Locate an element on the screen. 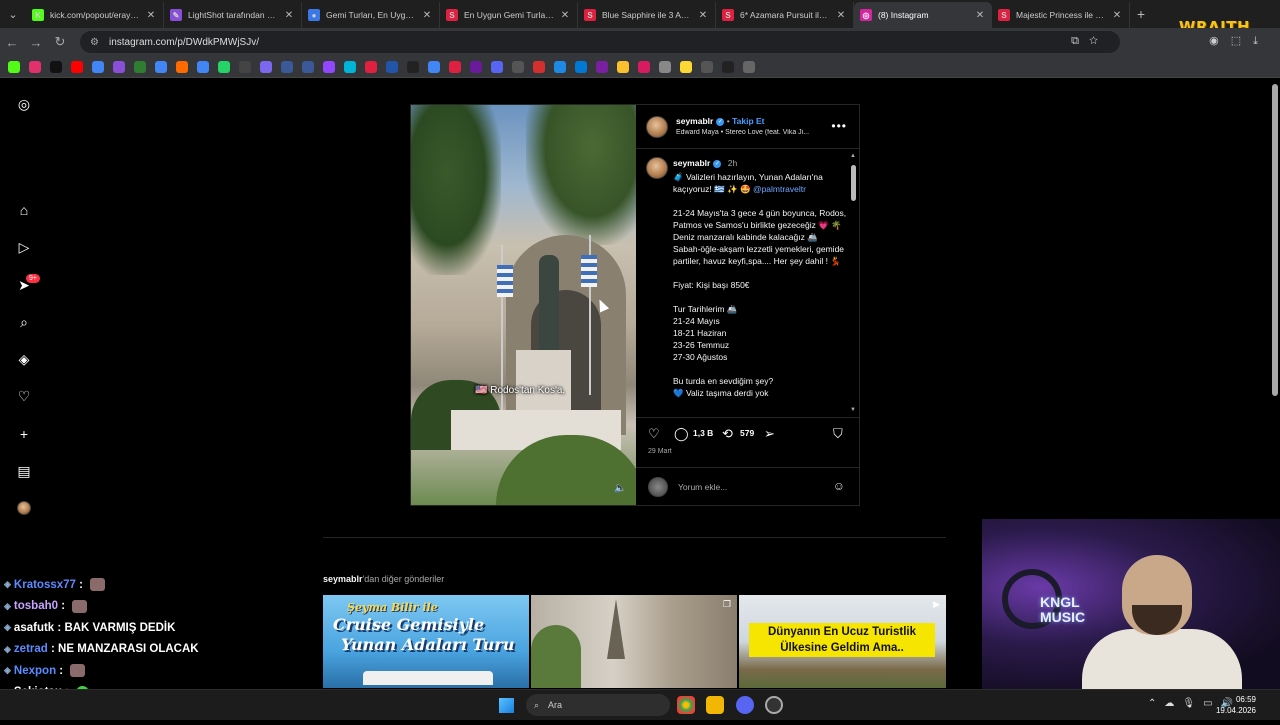 The height and width of the screenshot is (725, 1280). reels-icon: ▷ is located at coordinates (24, 247).